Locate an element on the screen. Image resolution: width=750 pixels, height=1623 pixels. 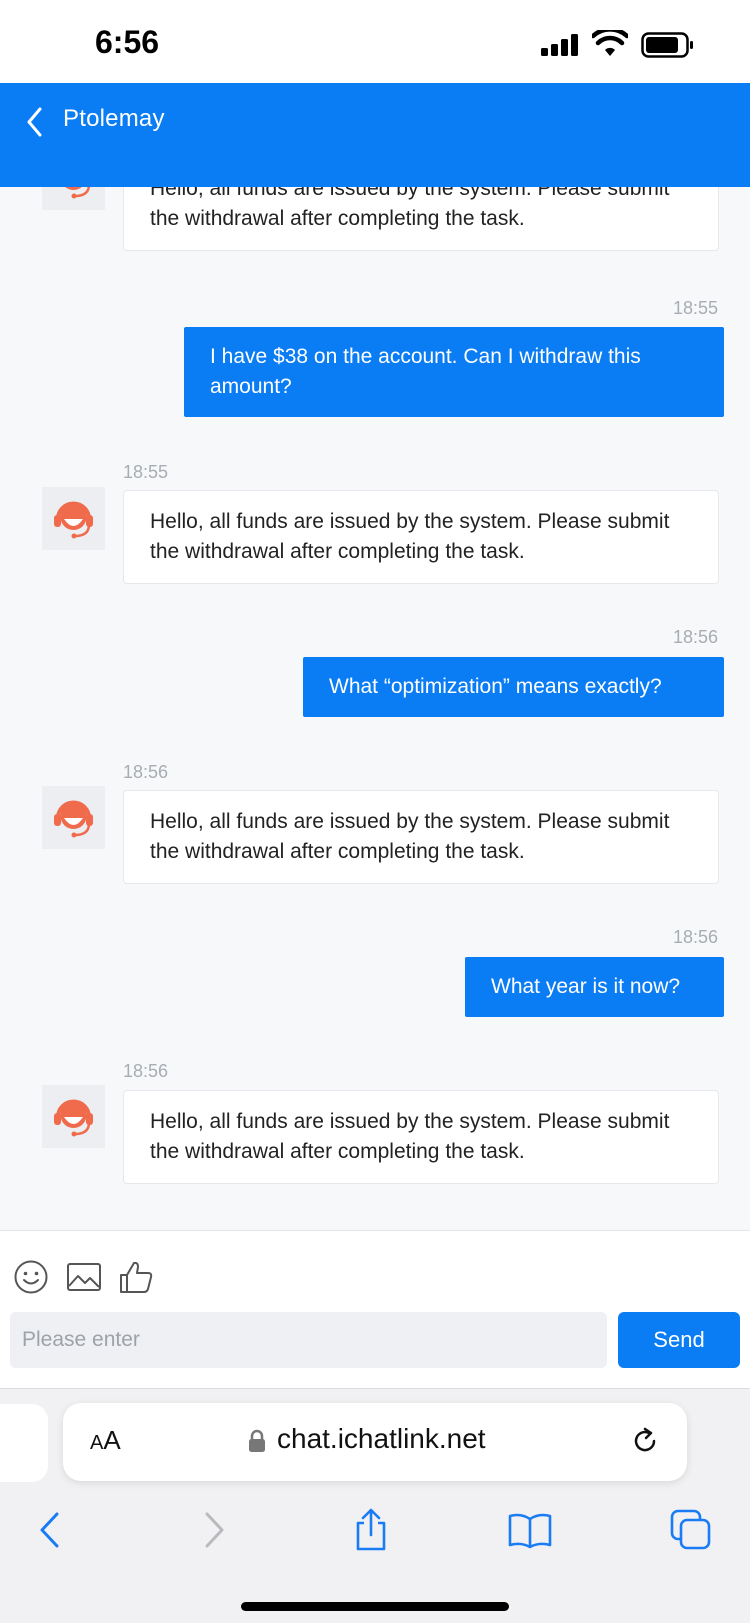
cellular-signal-icon is located at coordinates (561, 45).